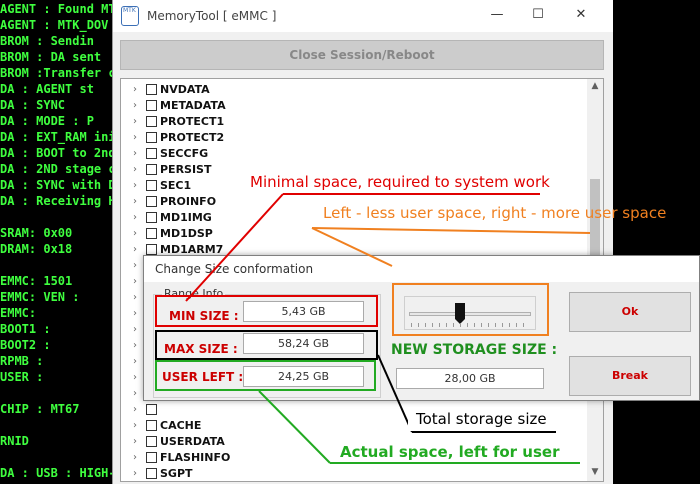 The image size is (700, 484). Describe the element at coordinates (450, 452) in the screenshot. I see `actual-space-annotation: Actual space, left for user` at that location.